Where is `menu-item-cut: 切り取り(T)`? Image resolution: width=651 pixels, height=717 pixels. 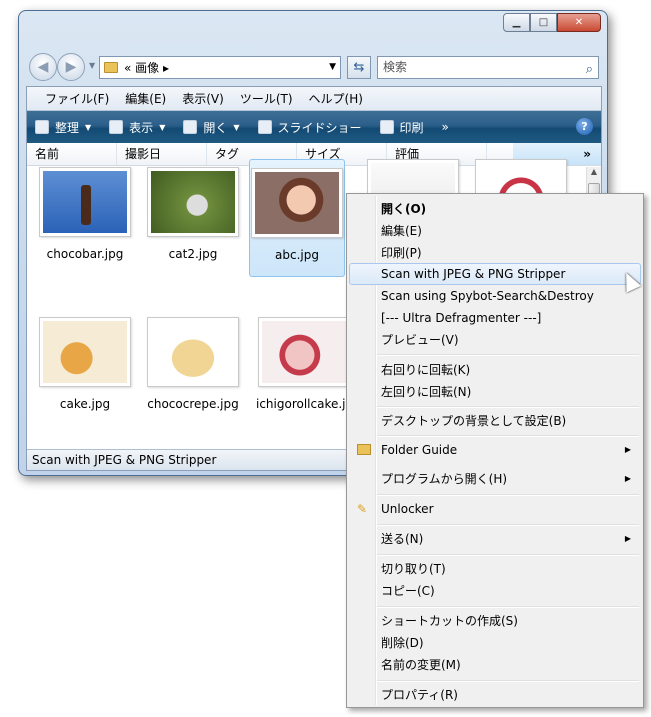 menu-item-cut: 切り取り(T) is located at coordinates (495, 569).